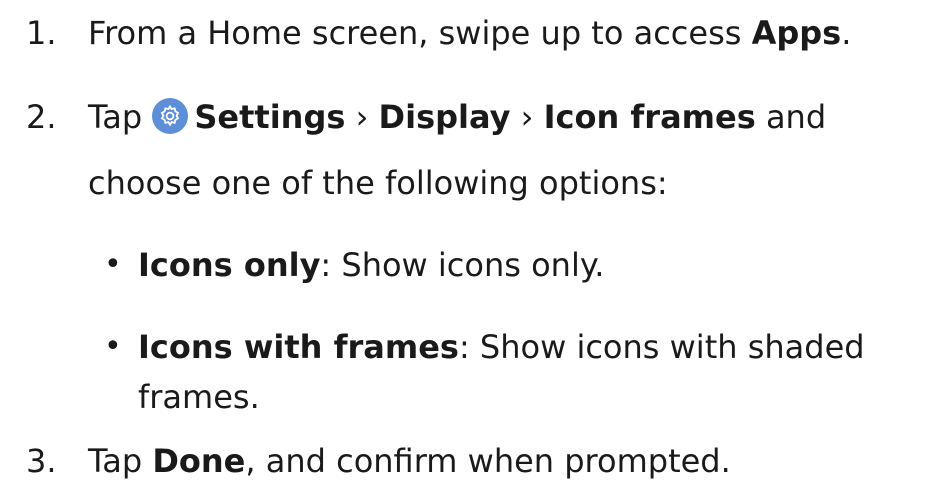 This screenshot has height=495, width=935. Describe the element at coordinates (120, 461) in the screenshot. I see `step-text-pre: Tap` at that location.